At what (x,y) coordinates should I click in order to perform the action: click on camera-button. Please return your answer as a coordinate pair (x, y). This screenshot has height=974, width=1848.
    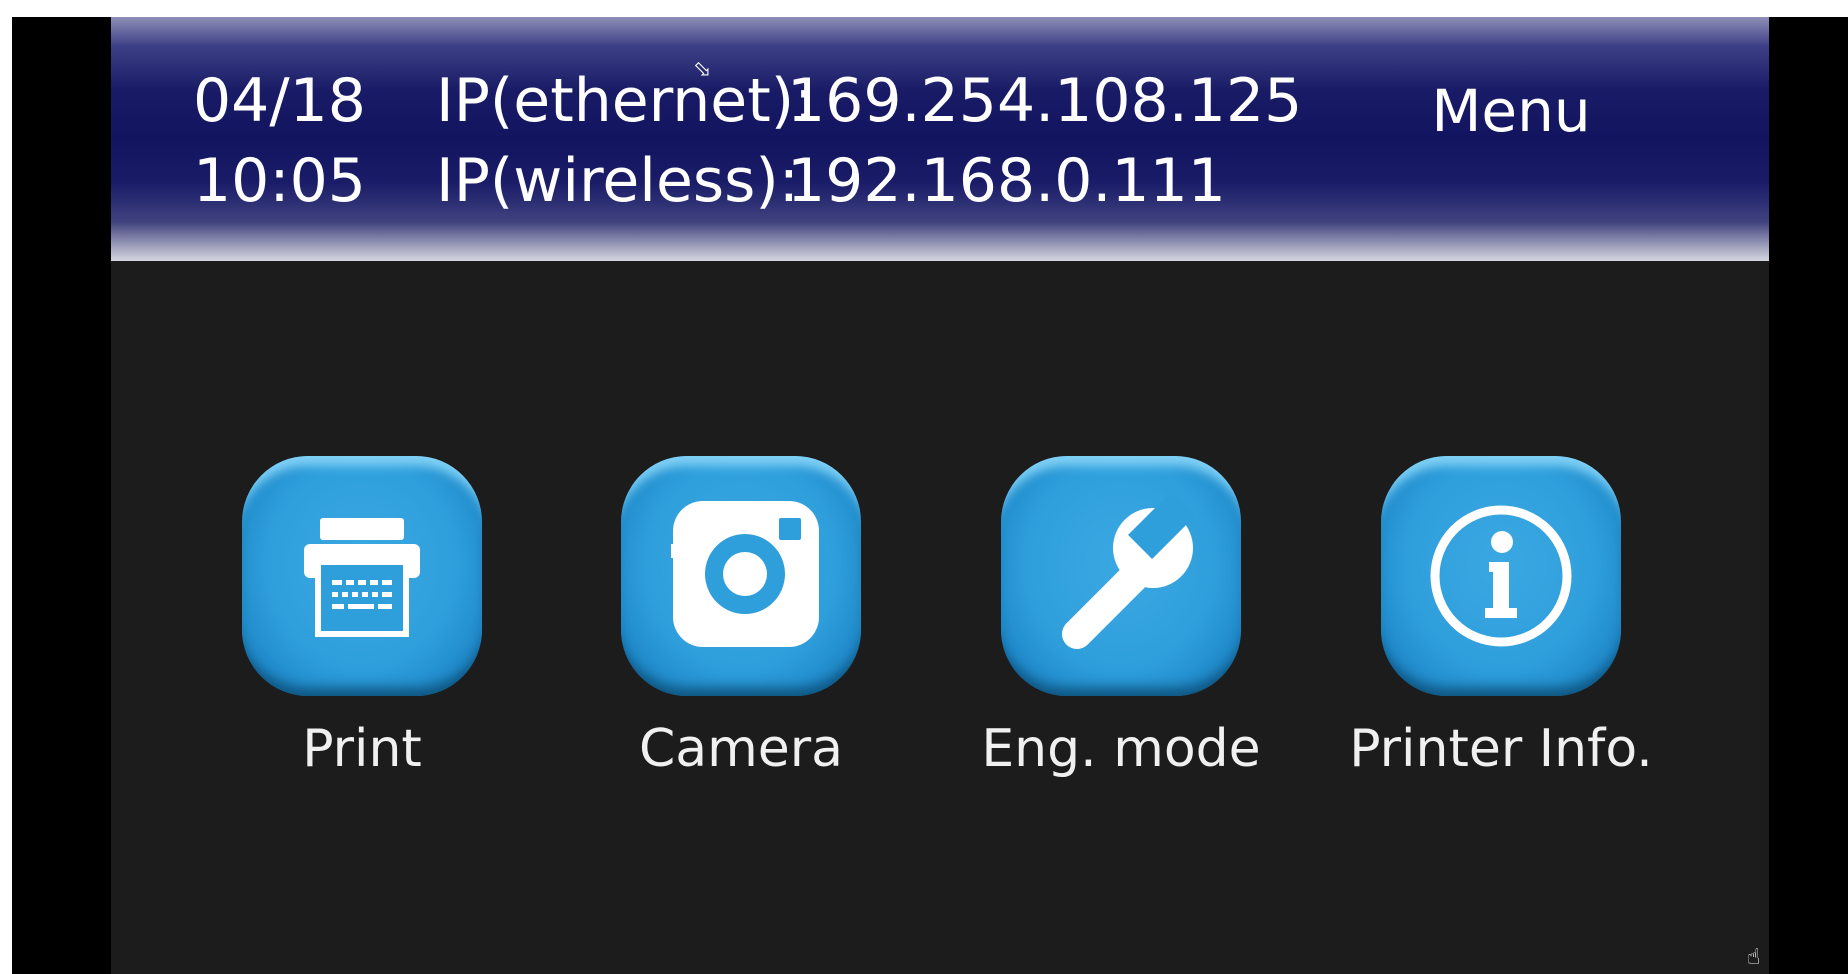
    Looking at the image, I should click on (741, 576).